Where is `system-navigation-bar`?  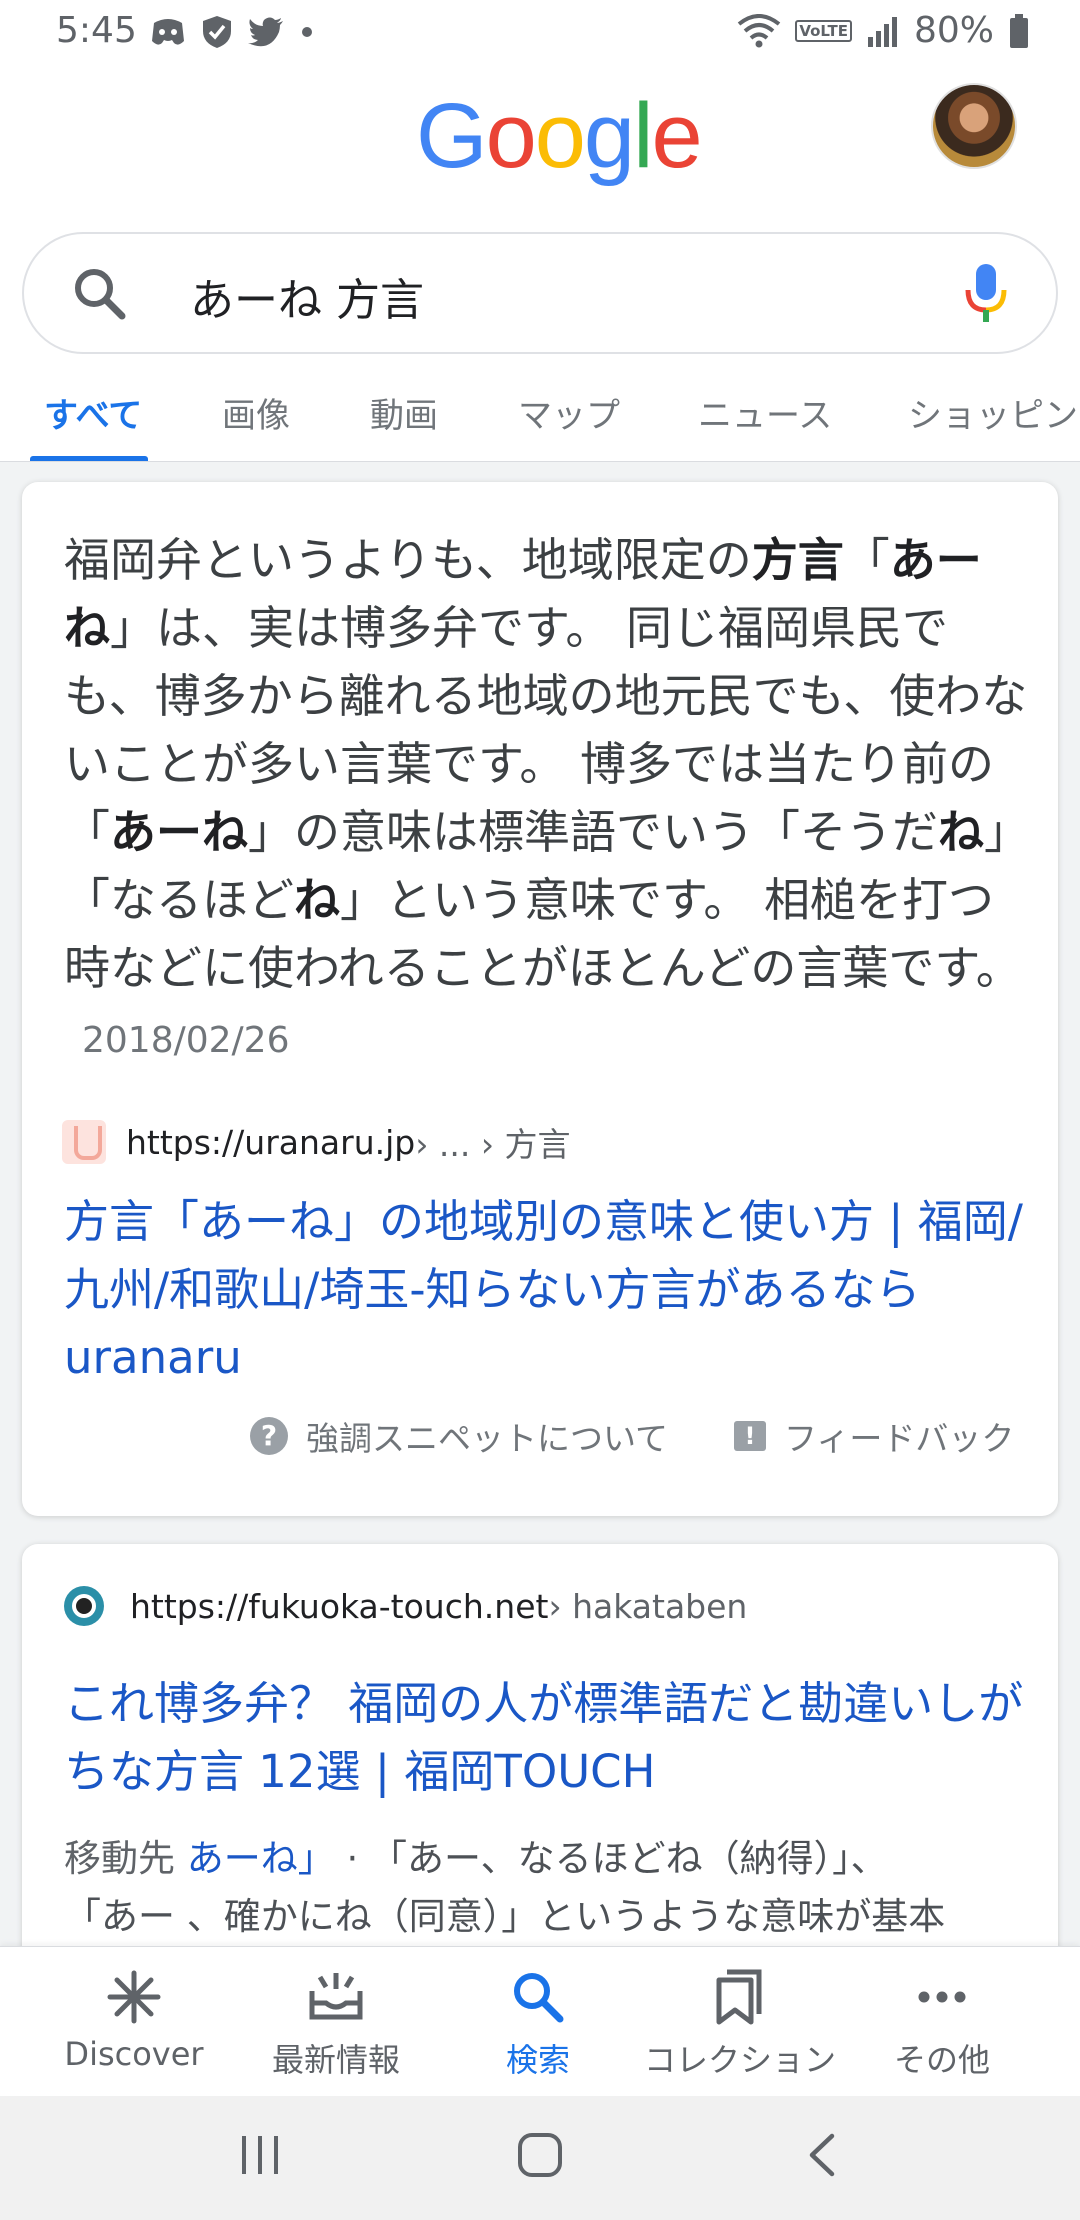
system-navigation-bar is located at coordinates (540, 2158).